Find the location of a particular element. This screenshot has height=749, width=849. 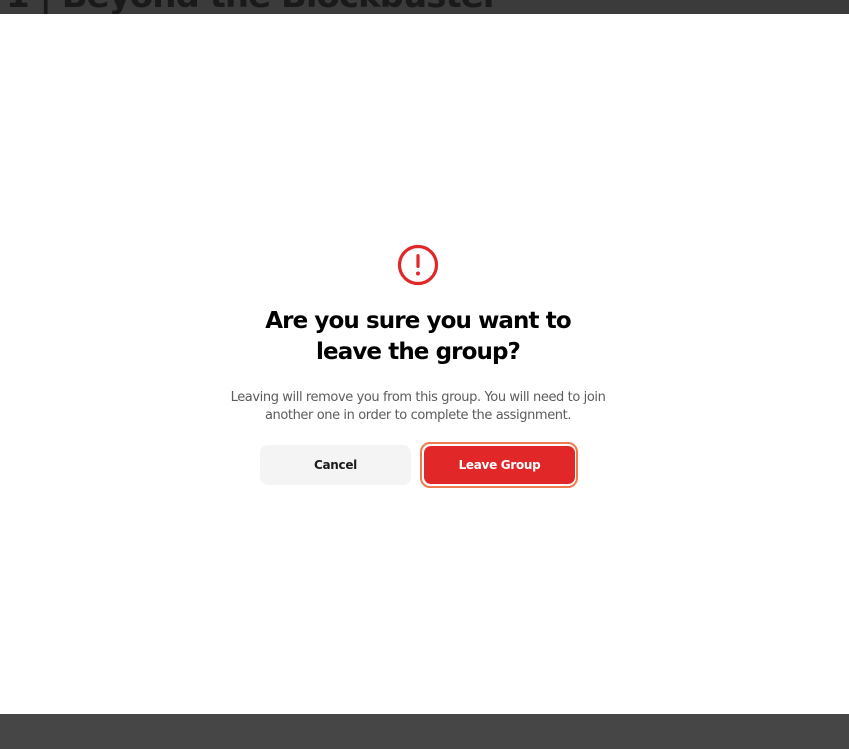

background-header: 1 | Beyond the Blockbuster is located at coordinates (424, 7).